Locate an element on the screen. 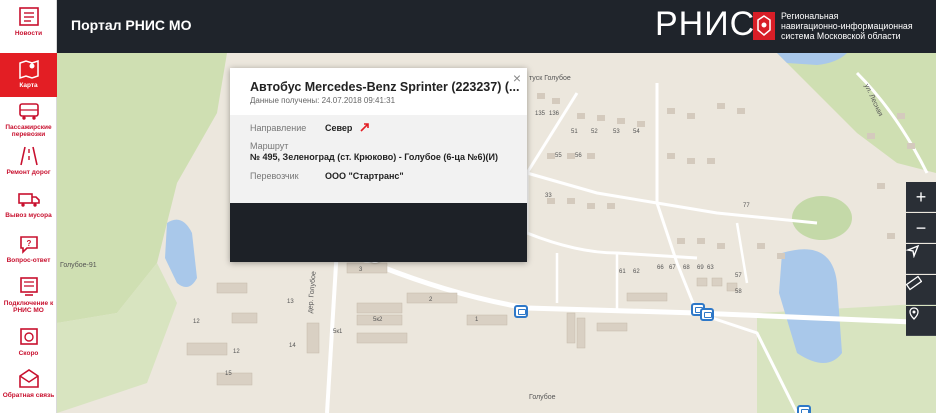  building-number: 2 is located at coordinates (431, 300).